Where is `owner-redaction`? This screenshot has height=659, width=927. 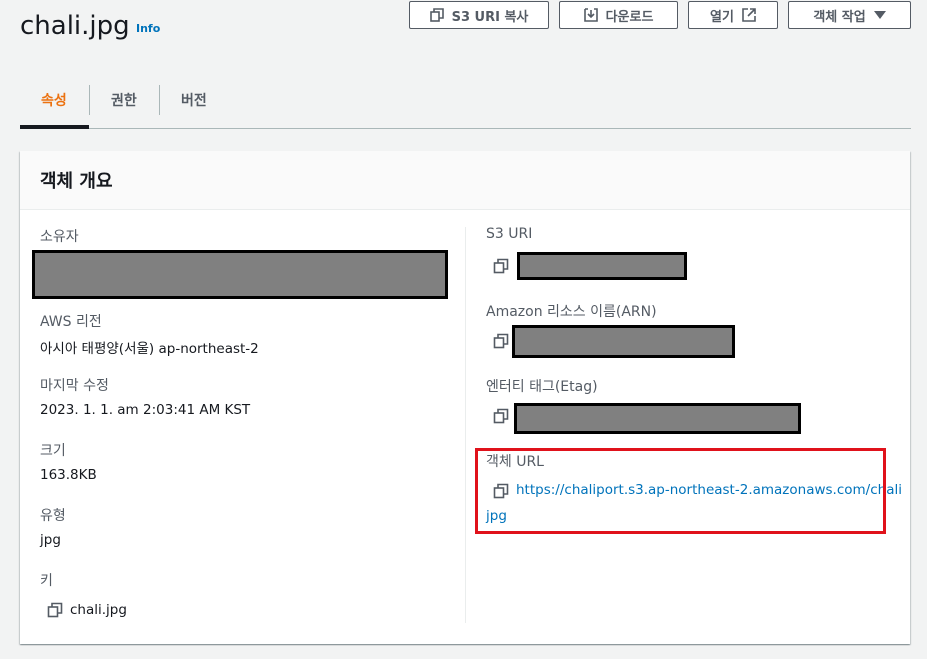
owner-redaction is located at coordinates (240, 274).